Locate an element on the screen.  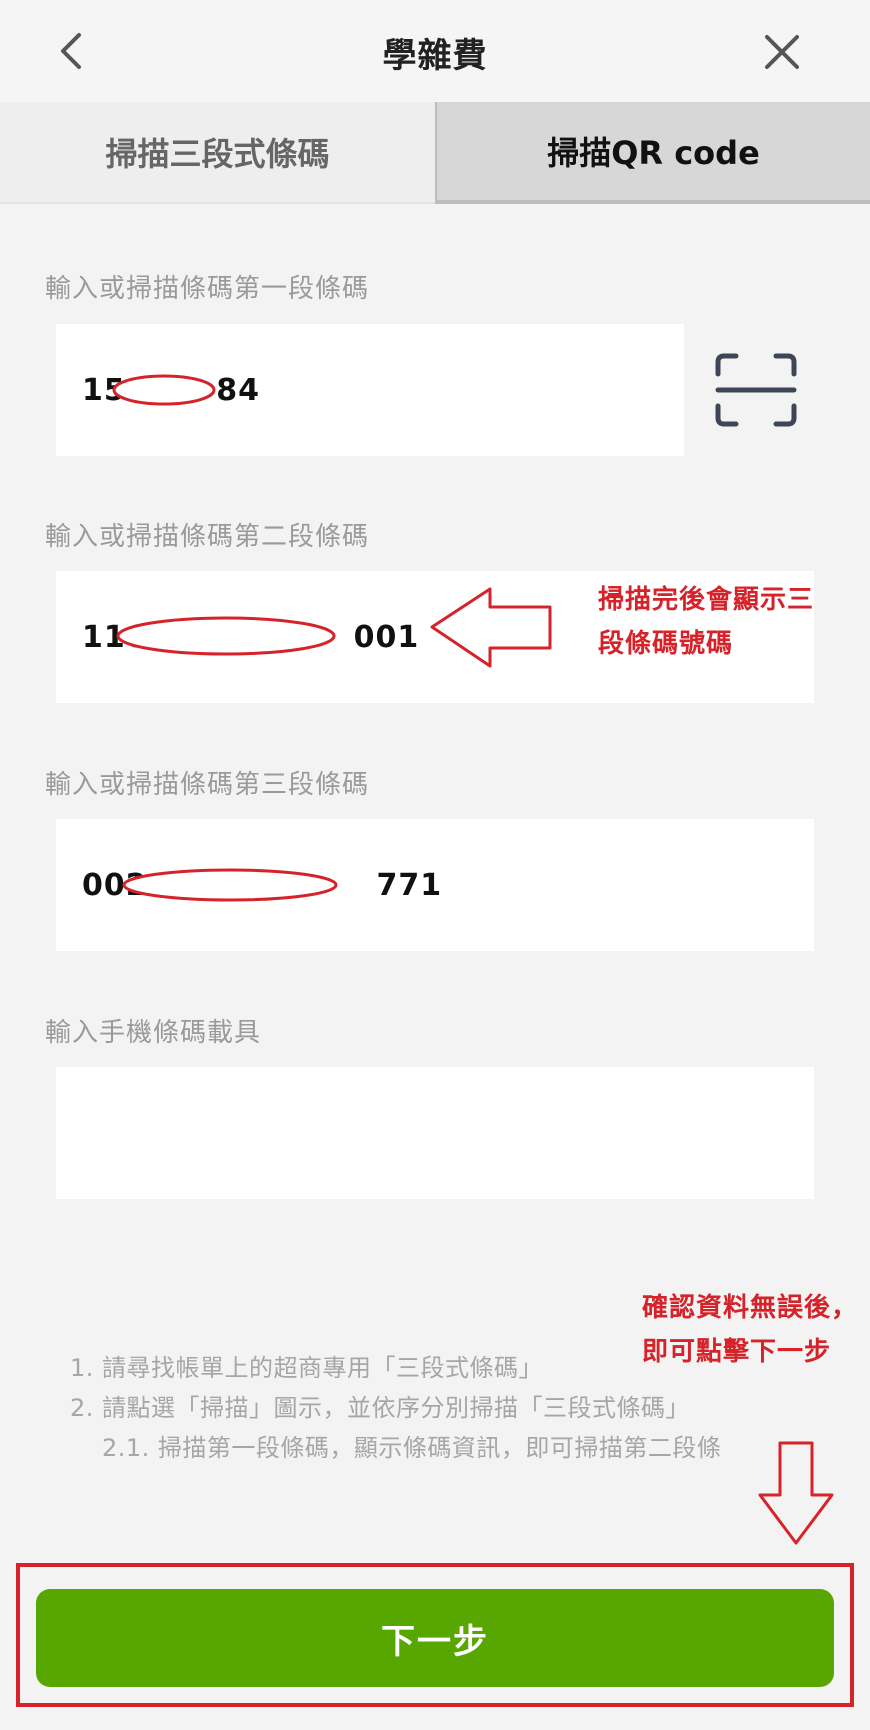
mobile-carrier-field is located at coordinates (447, 1133).